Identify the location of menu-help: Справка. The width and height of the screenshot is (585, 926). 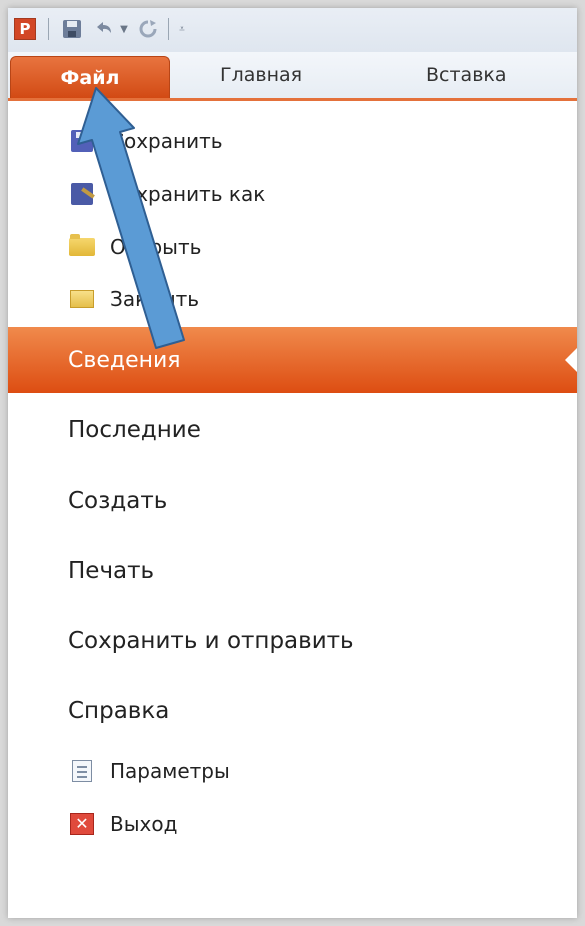
(118, 711).